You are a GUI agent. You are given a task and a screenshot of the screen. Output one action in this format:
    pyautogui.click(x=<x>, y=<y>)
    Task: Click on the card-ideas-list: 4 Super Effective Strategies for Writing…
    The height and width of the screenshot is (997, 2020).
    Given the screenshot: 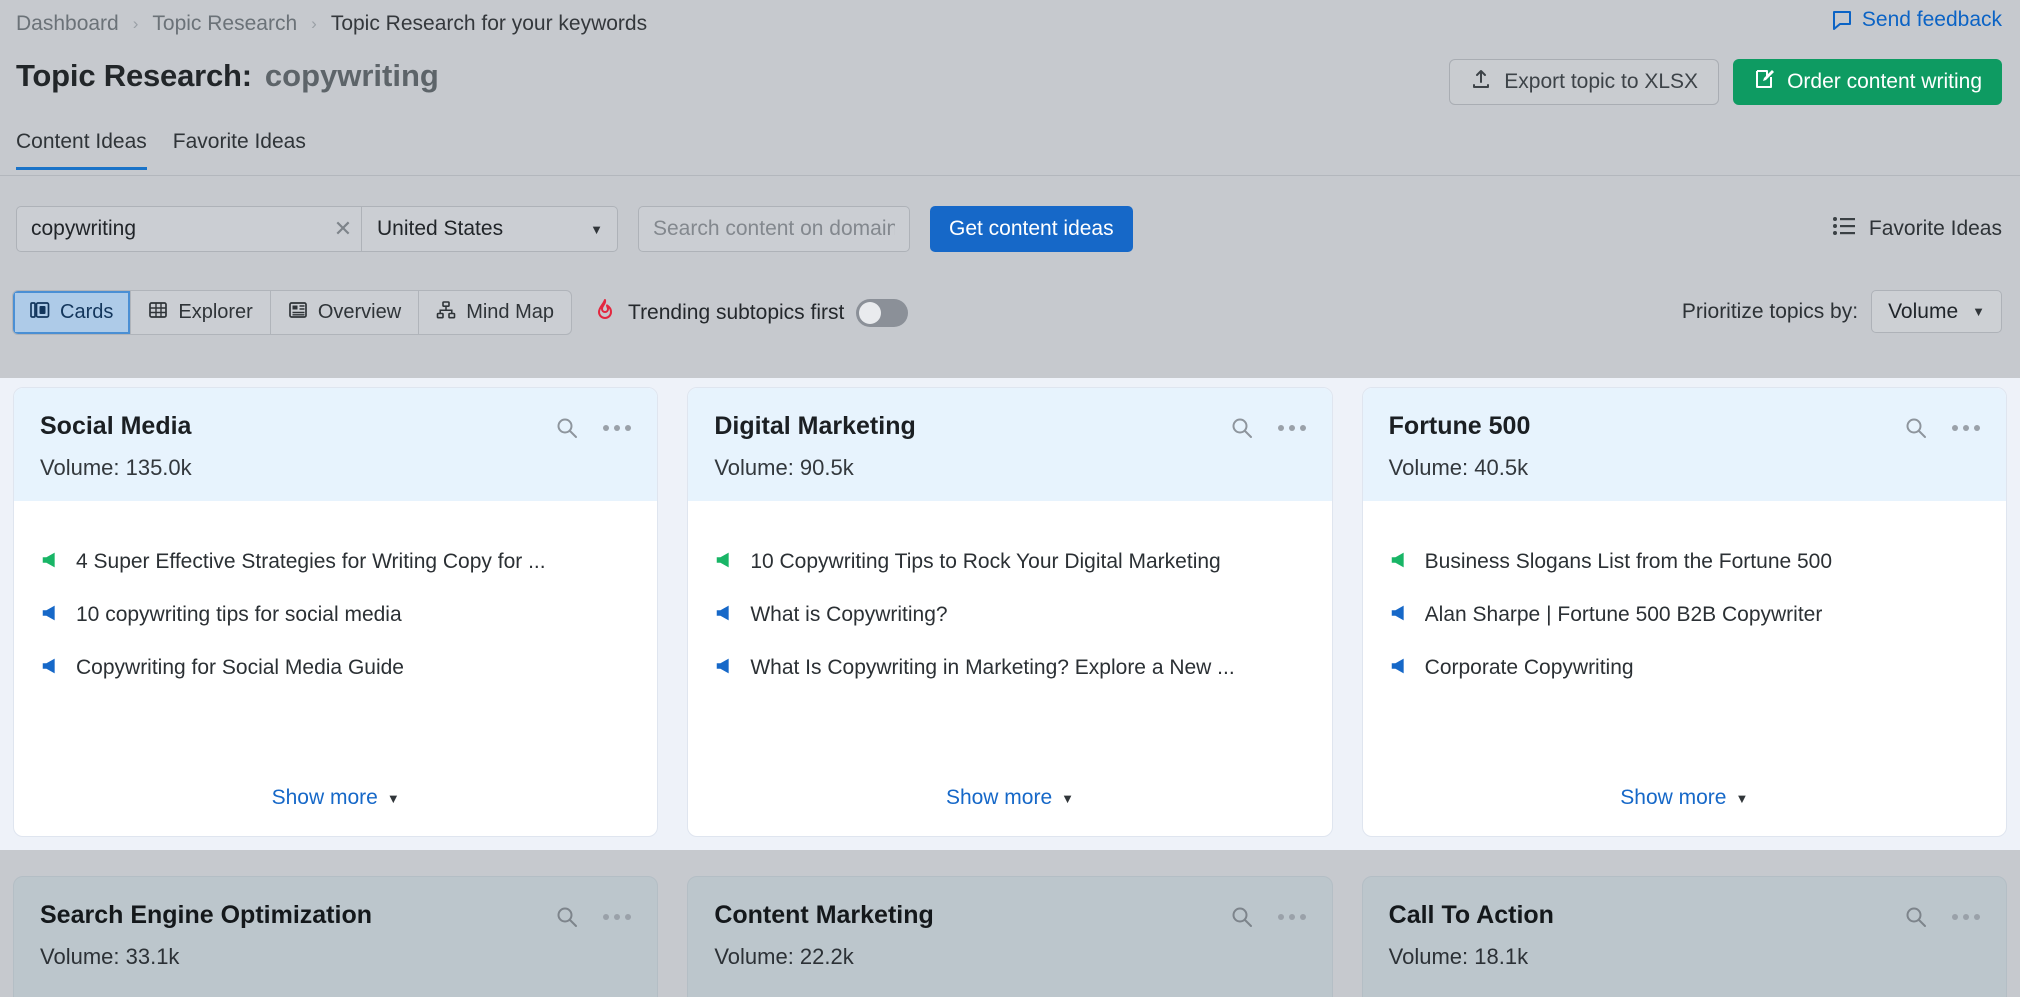 What is the action you would take?
    pyautogui.click(x=335, y=643)
    